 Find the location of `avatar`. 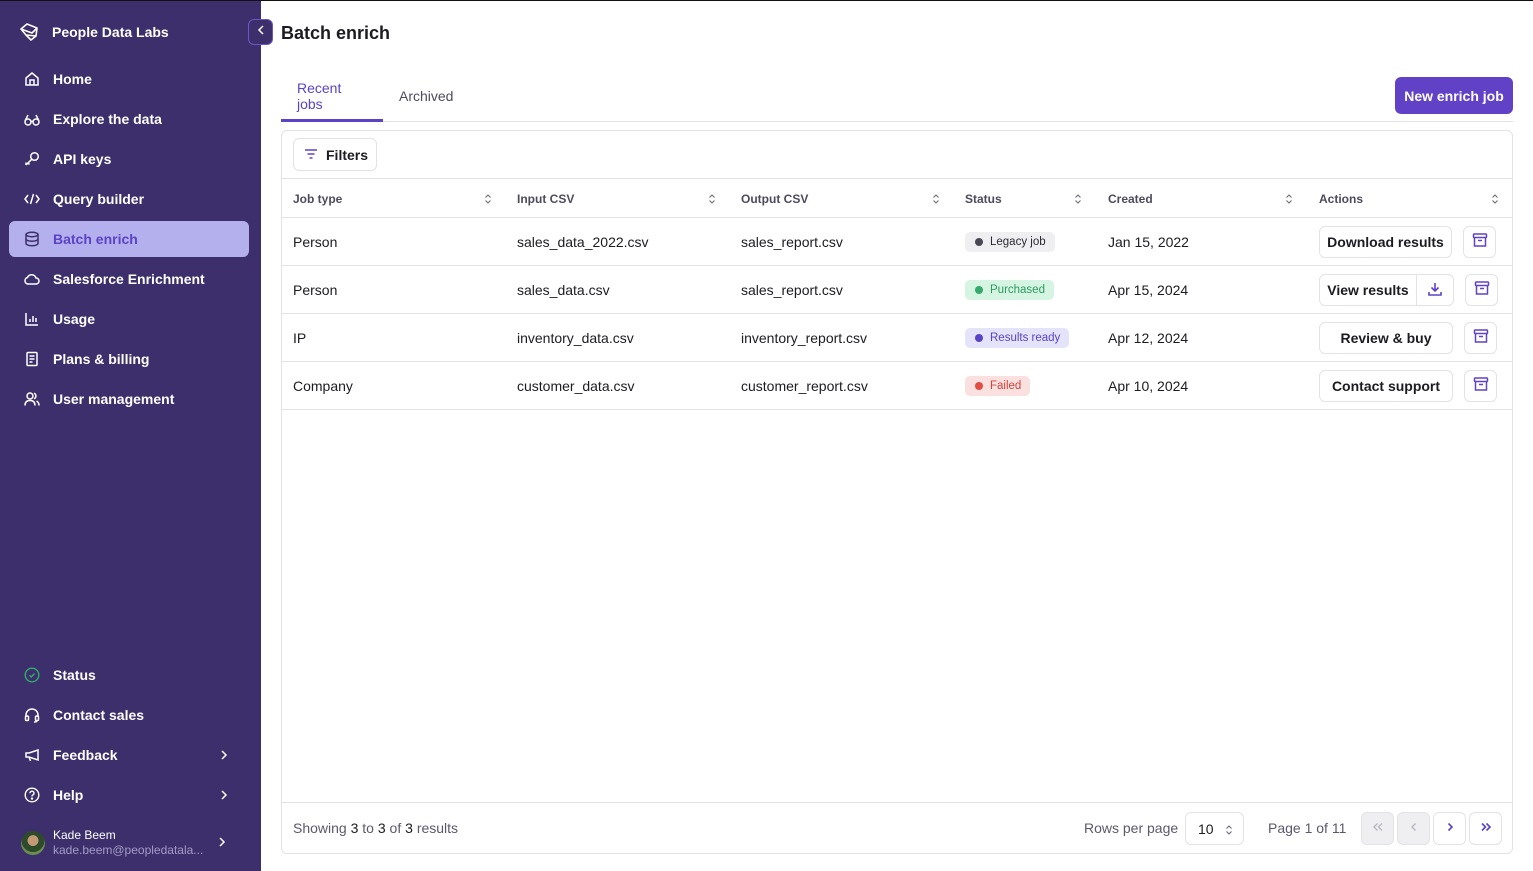

avatar is located at coordinates (33, 843).